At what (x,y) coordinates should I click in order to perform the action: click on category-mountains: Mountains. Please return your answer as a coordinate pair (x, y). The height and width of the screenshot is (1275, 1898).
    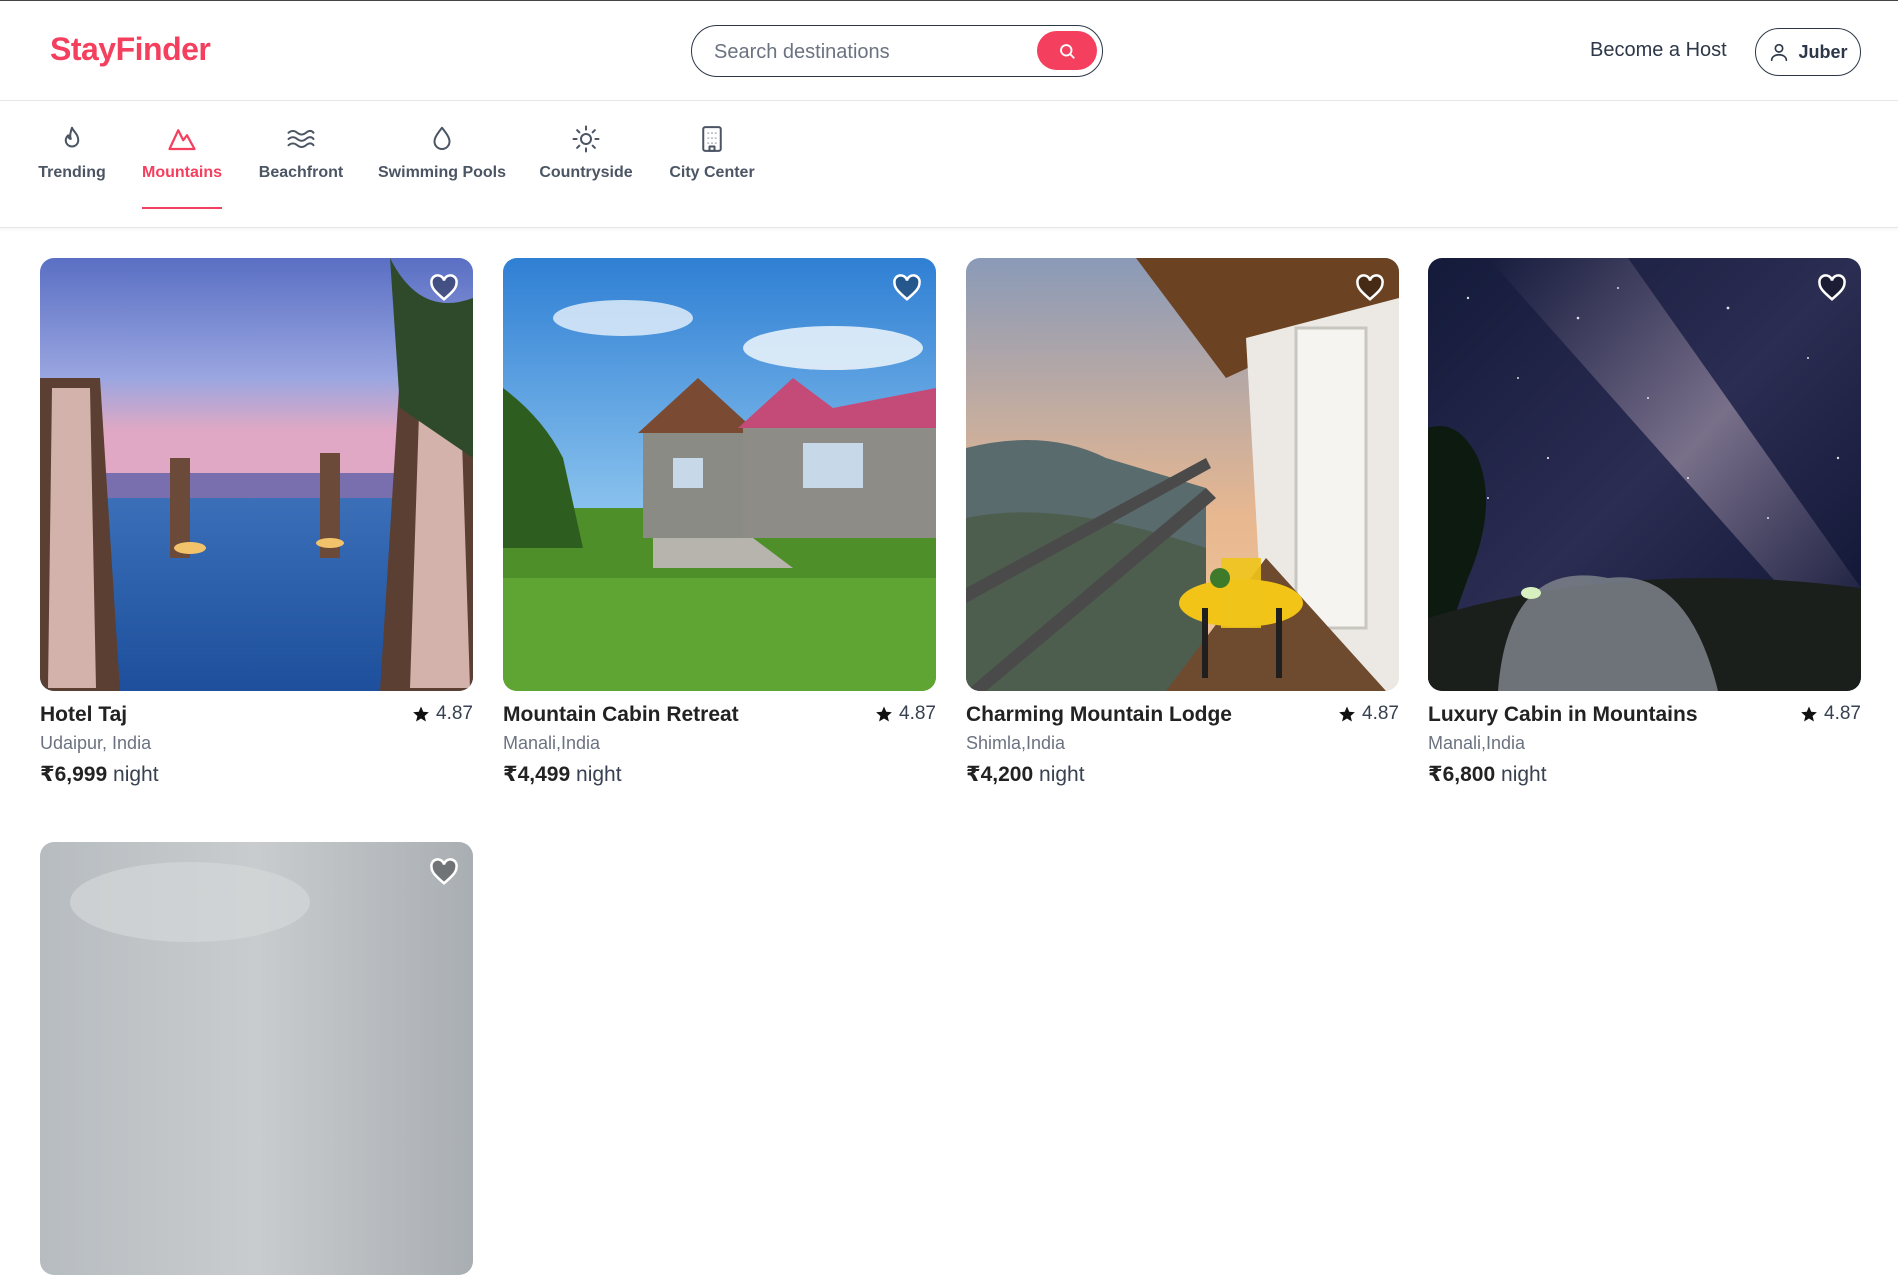
    Looking at the image, I should click on (182, 166).